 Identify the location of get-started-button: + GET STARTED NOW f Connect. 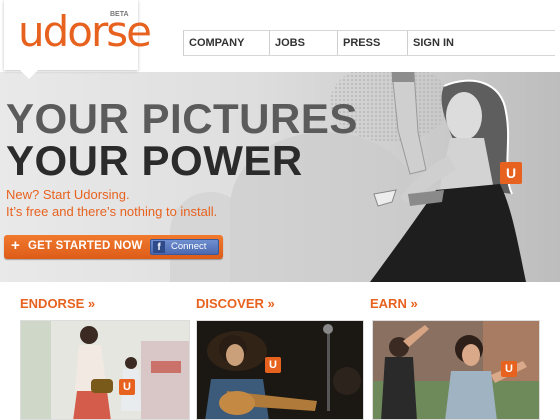
(113, 247).